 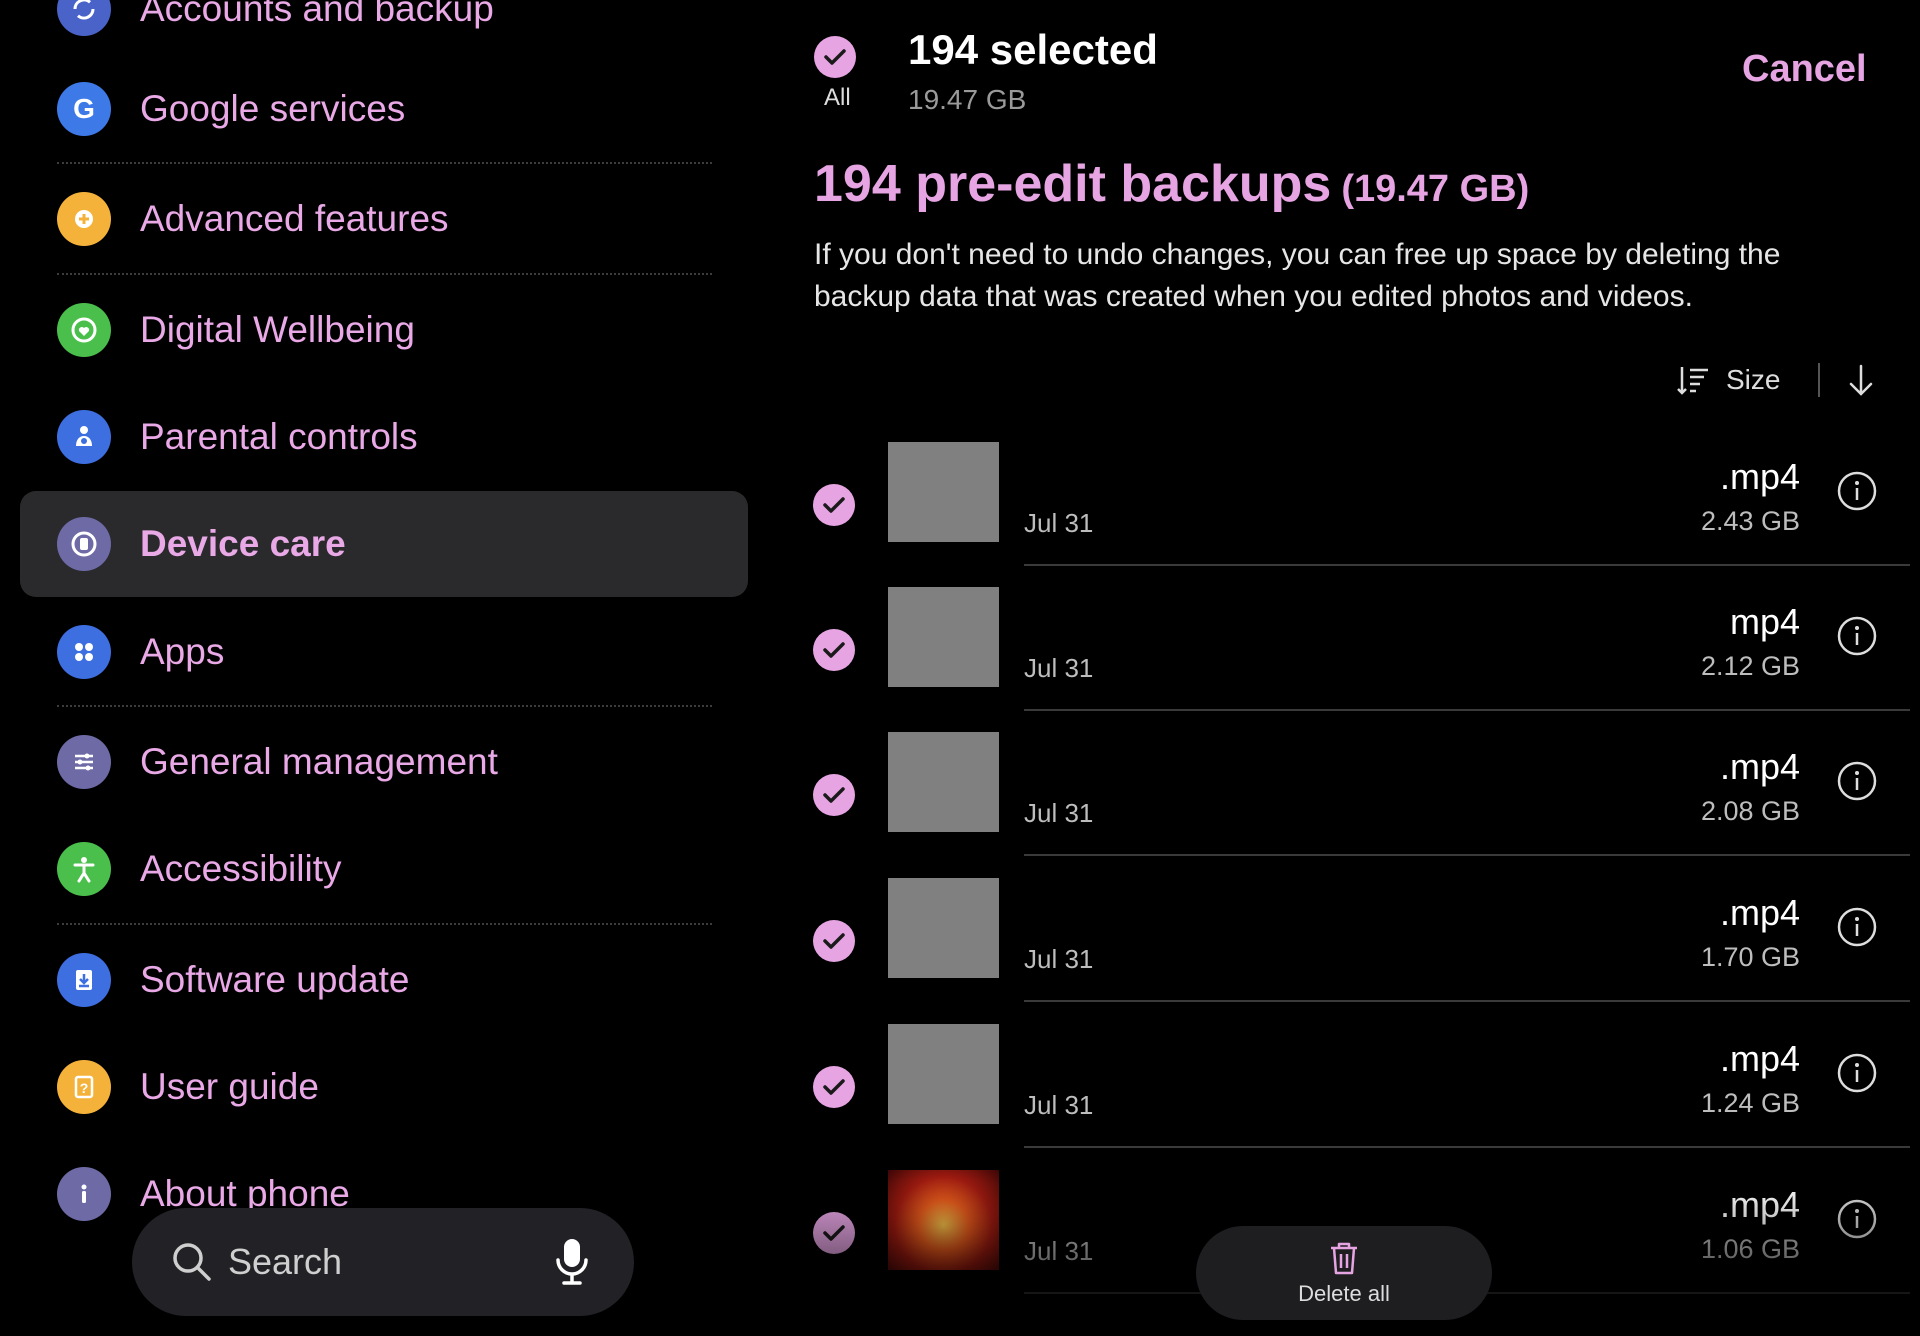 What do you see at coordinates (279, 436) in the screenshot?
I see `settings-item-label: Parental controls` at bounding box center [279, 436].